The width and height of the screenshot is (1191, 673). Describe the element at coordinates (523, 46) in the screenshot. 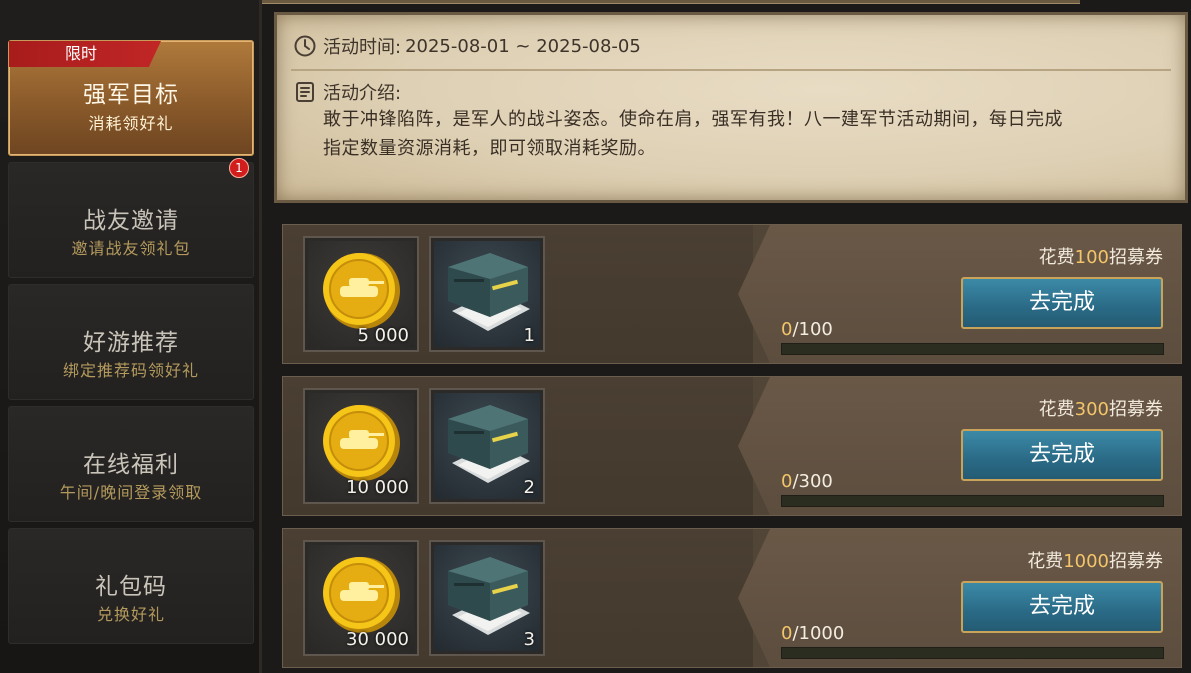

I see `activity-time-value: 2025-08-01 ~ 2025-08-05` at that location.